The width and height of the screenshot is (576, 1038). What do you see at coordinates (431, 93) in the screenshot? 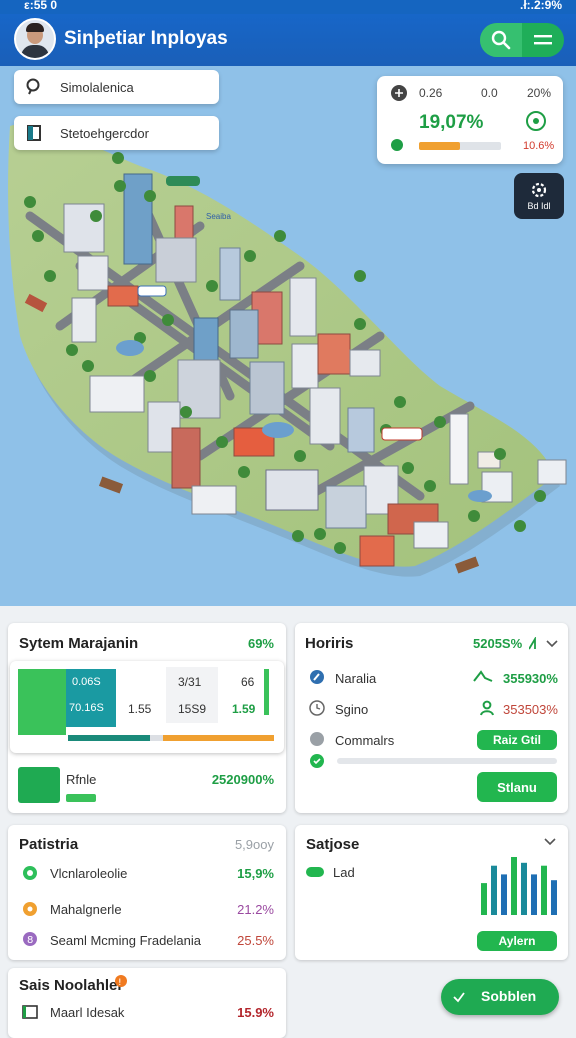
I see `stat-v1: 0.26` at bounding box center [431, 93].